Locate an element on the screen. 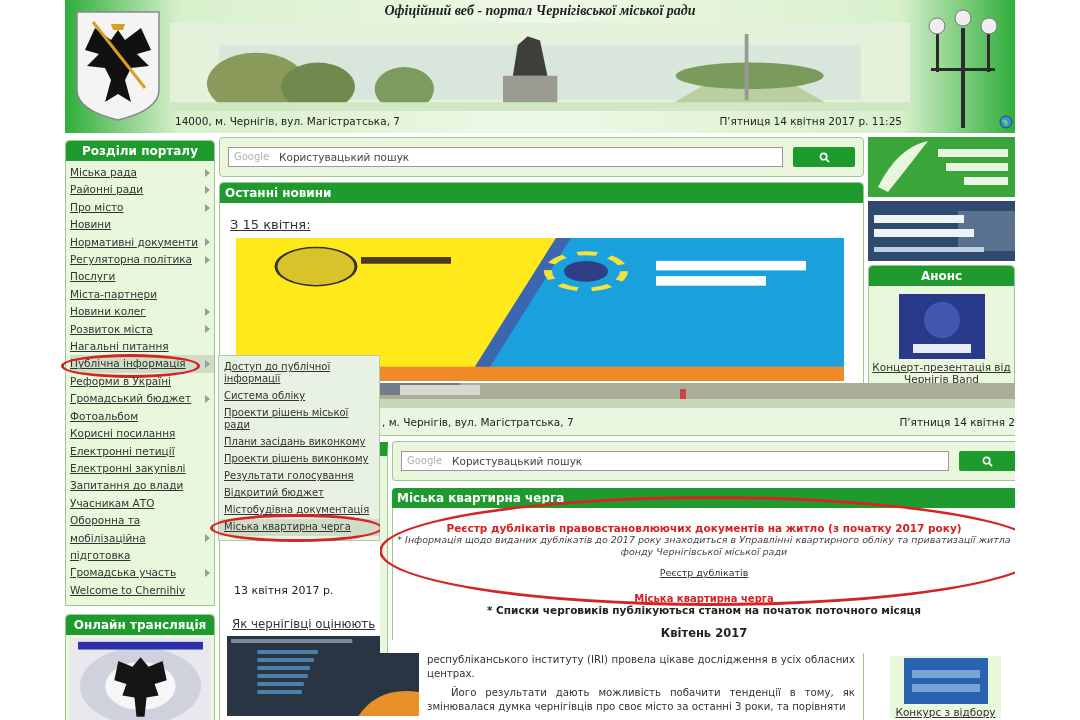  address-text: , м. Чернігів, вул. Магістратська, 7 is located at coordinates (478, 421).